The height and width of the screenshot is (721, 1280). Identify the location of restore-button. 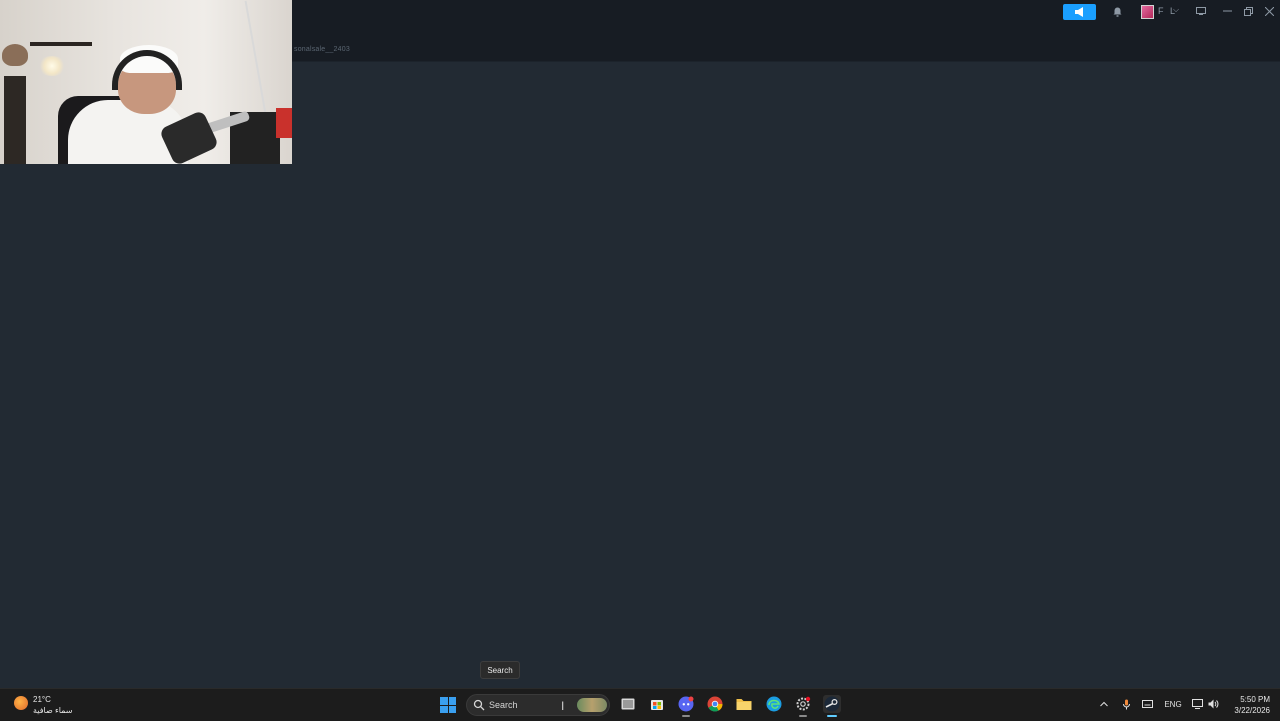
(1248, 11).